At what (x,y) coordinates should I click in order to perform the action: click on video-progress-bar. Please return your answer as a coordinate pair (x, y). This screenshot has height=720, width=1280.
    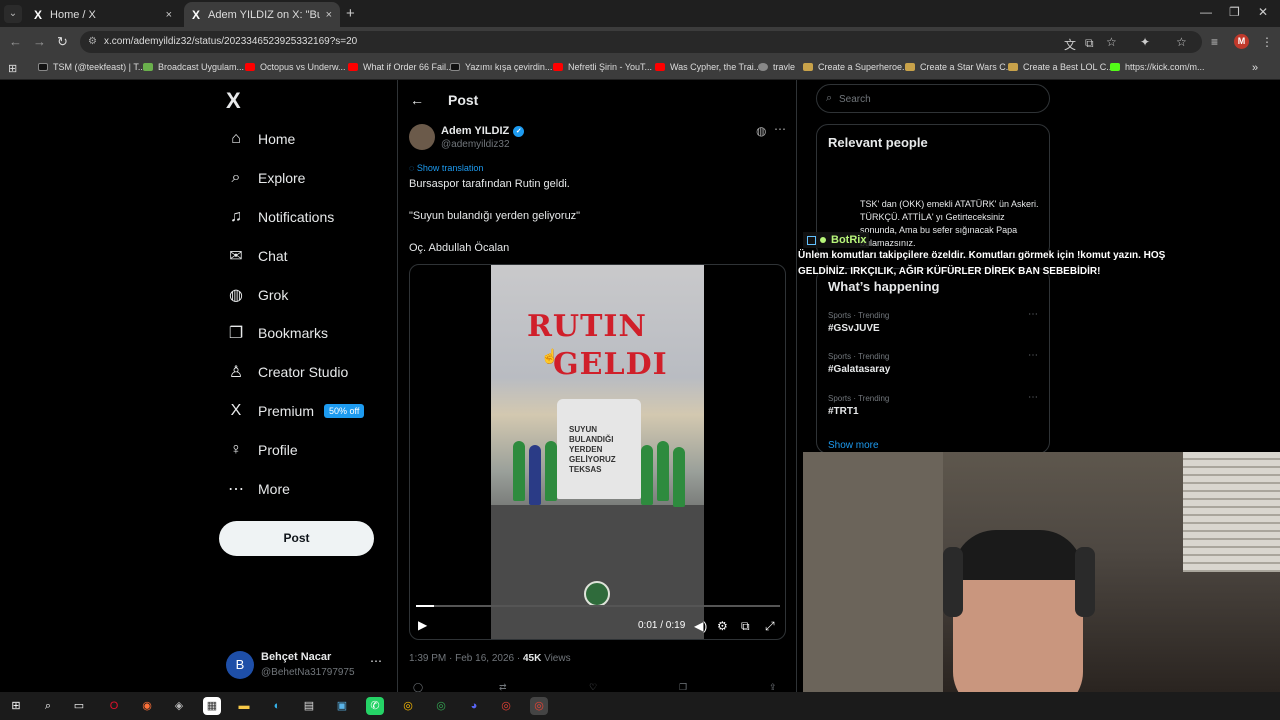
    Looking at the image, I should click on (598, 606).